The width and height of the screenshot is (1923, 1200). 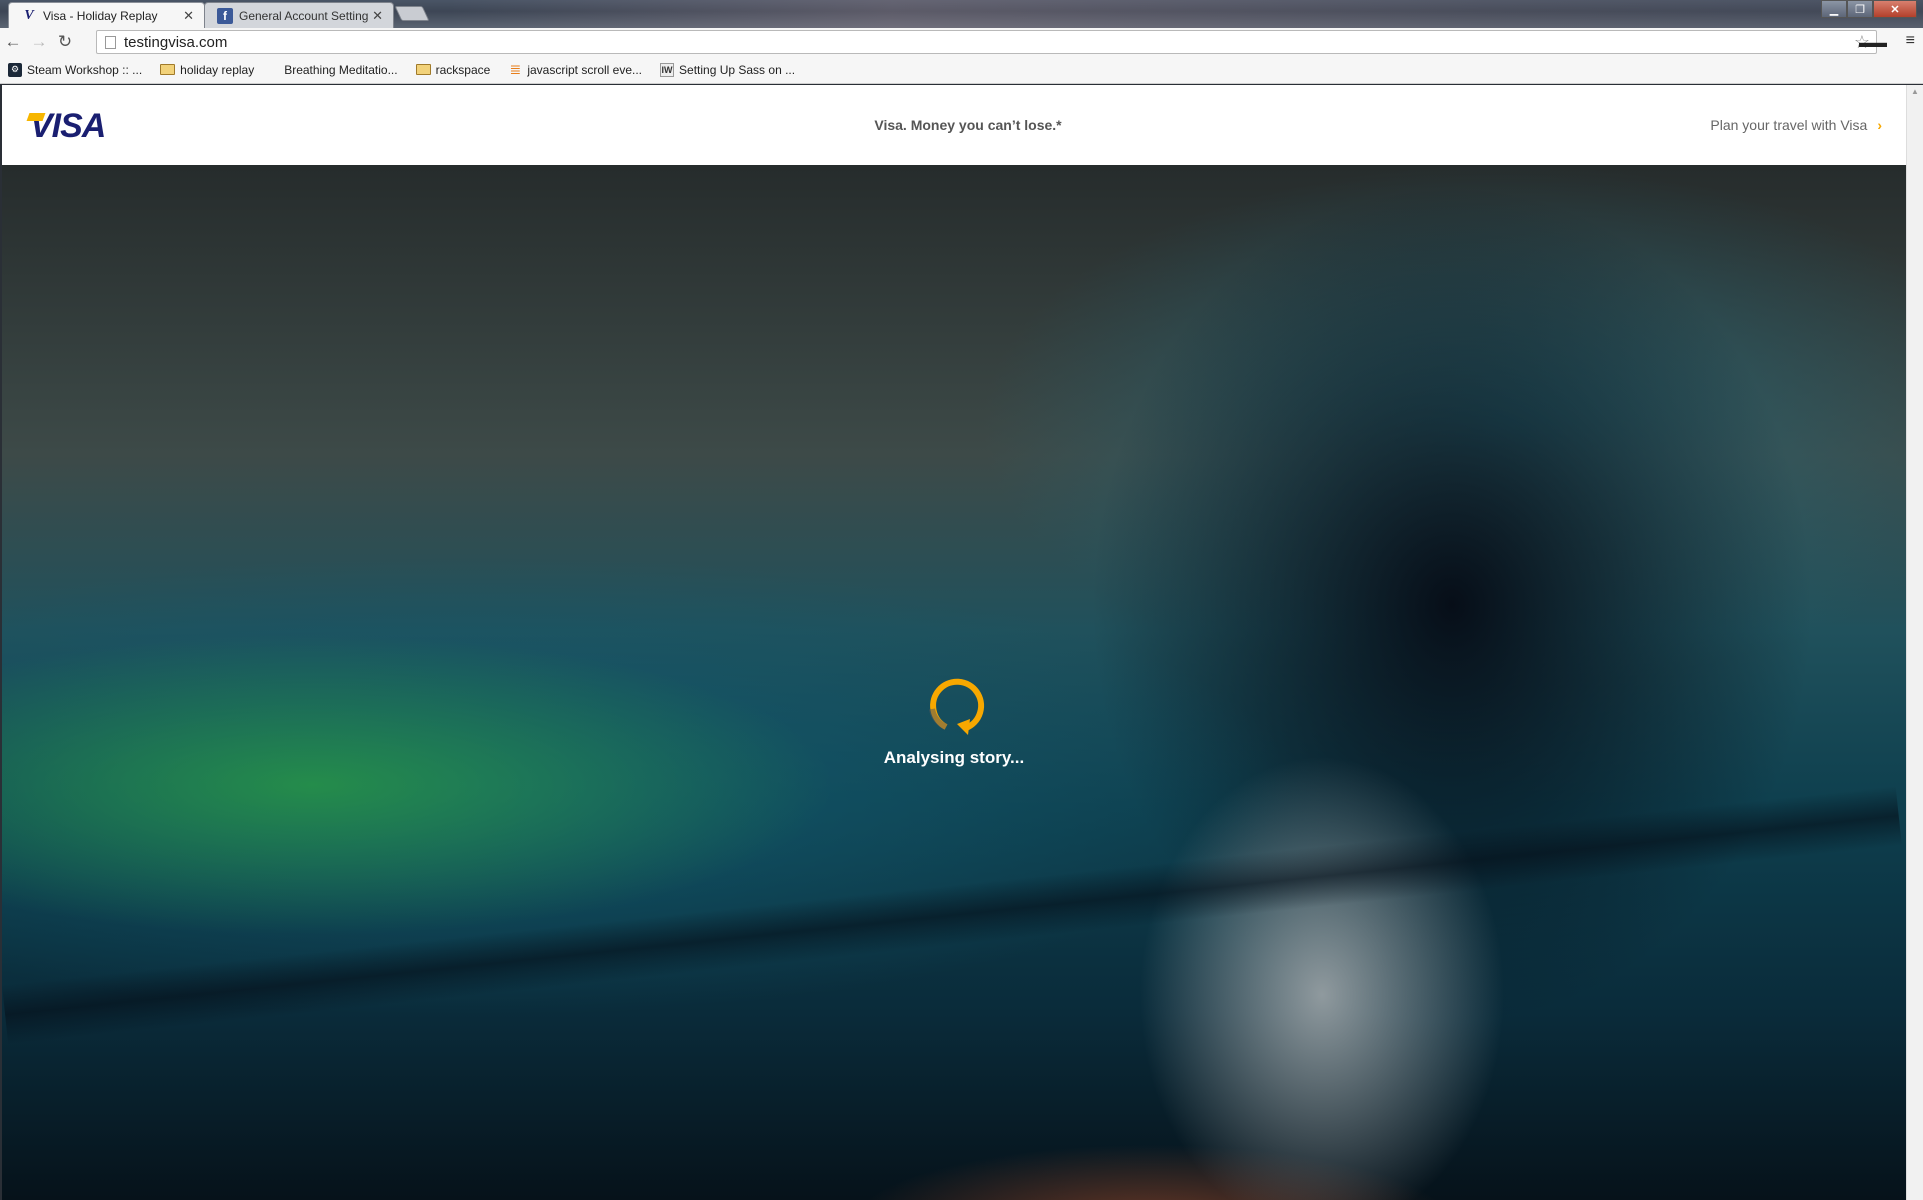 I want to click on plan-travel-link: Plan your travel with Visa ›, so click(x=1796, y=125).